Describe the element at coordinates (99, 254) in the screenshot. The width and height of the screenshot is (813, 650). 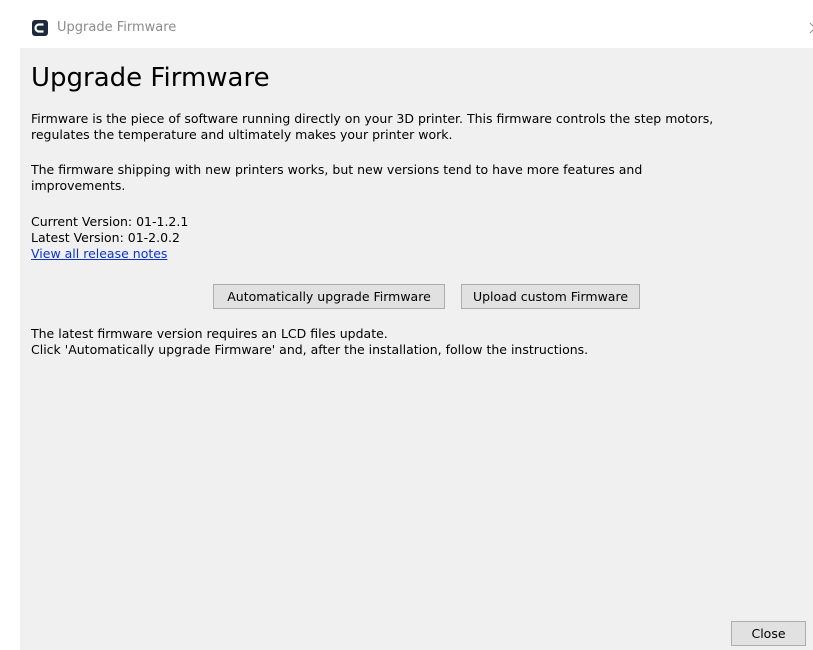
I see `release-notes-link: View all release notes` at that location.